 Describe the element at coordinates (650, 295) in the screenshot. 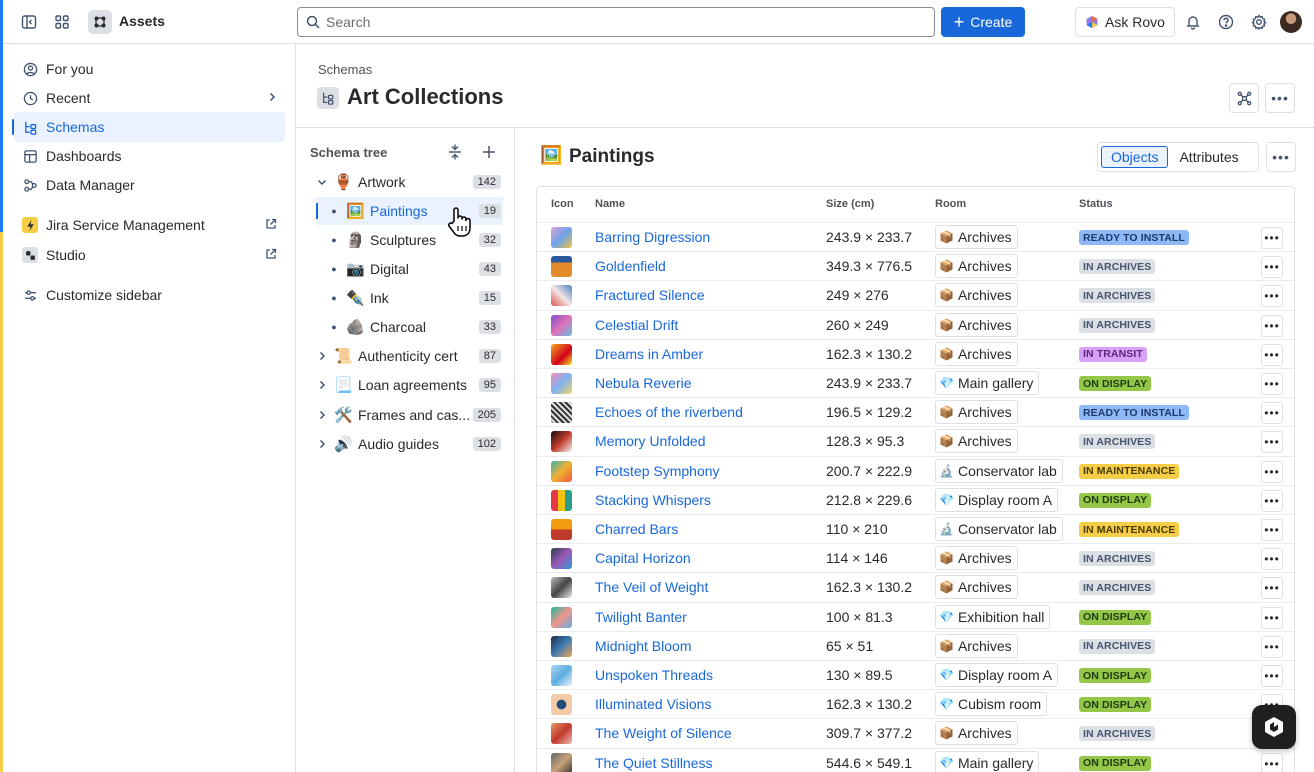

I see `object-name-link: Fractured Silence` at that location.